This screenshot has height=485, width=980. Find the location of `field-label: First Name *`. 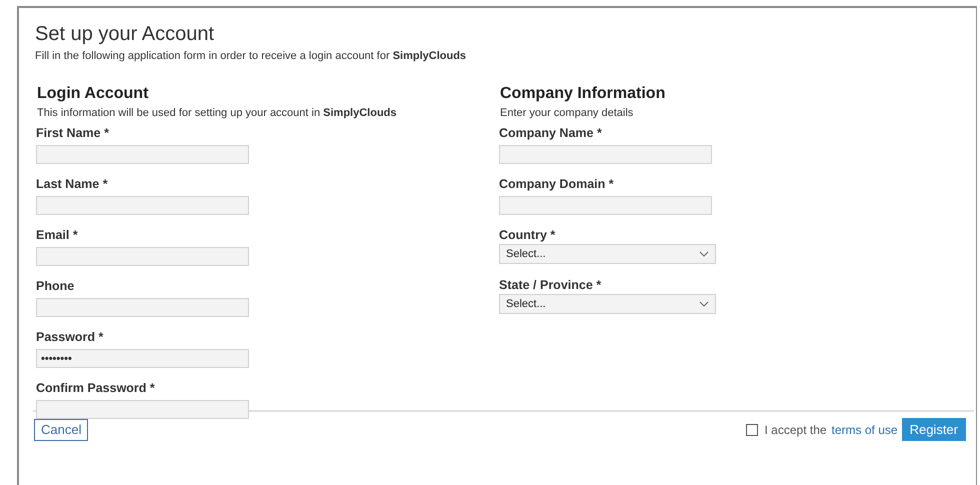

field-label: First Name * is located at coordinates (72, 133).